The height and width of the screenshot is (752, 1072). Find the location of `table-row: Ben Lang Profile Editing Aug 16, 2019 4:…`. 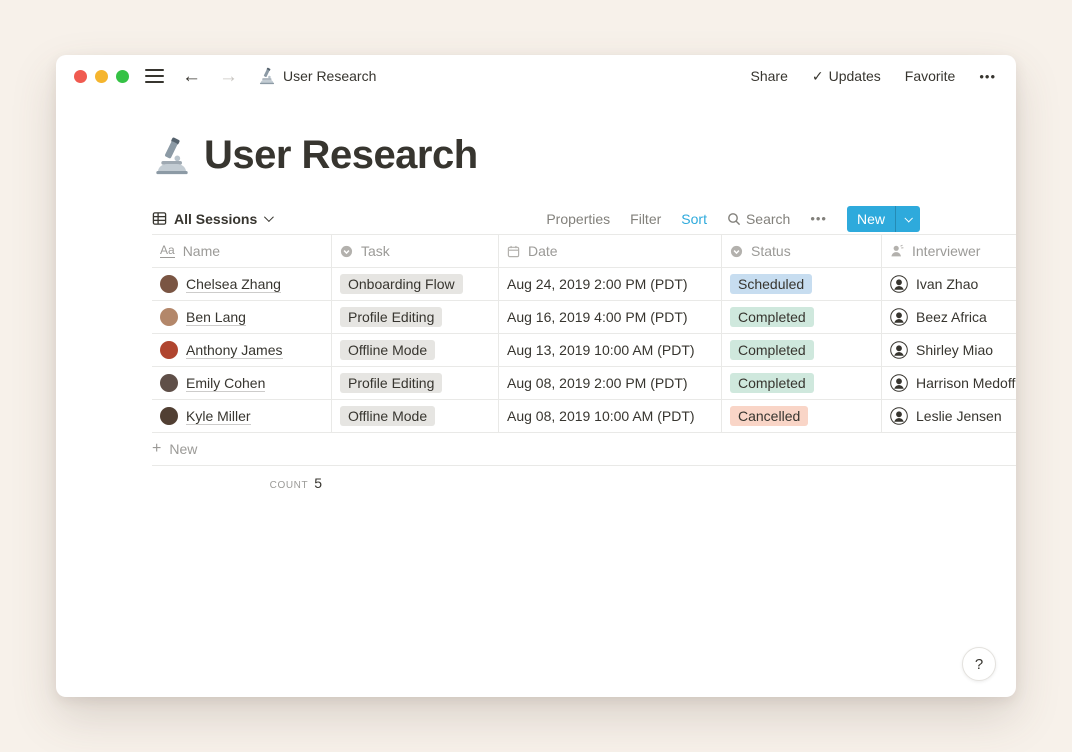

table-row: Ben Lang Profile Editing Aug 16, 2019 4:… is located at coordinates (584, 317).